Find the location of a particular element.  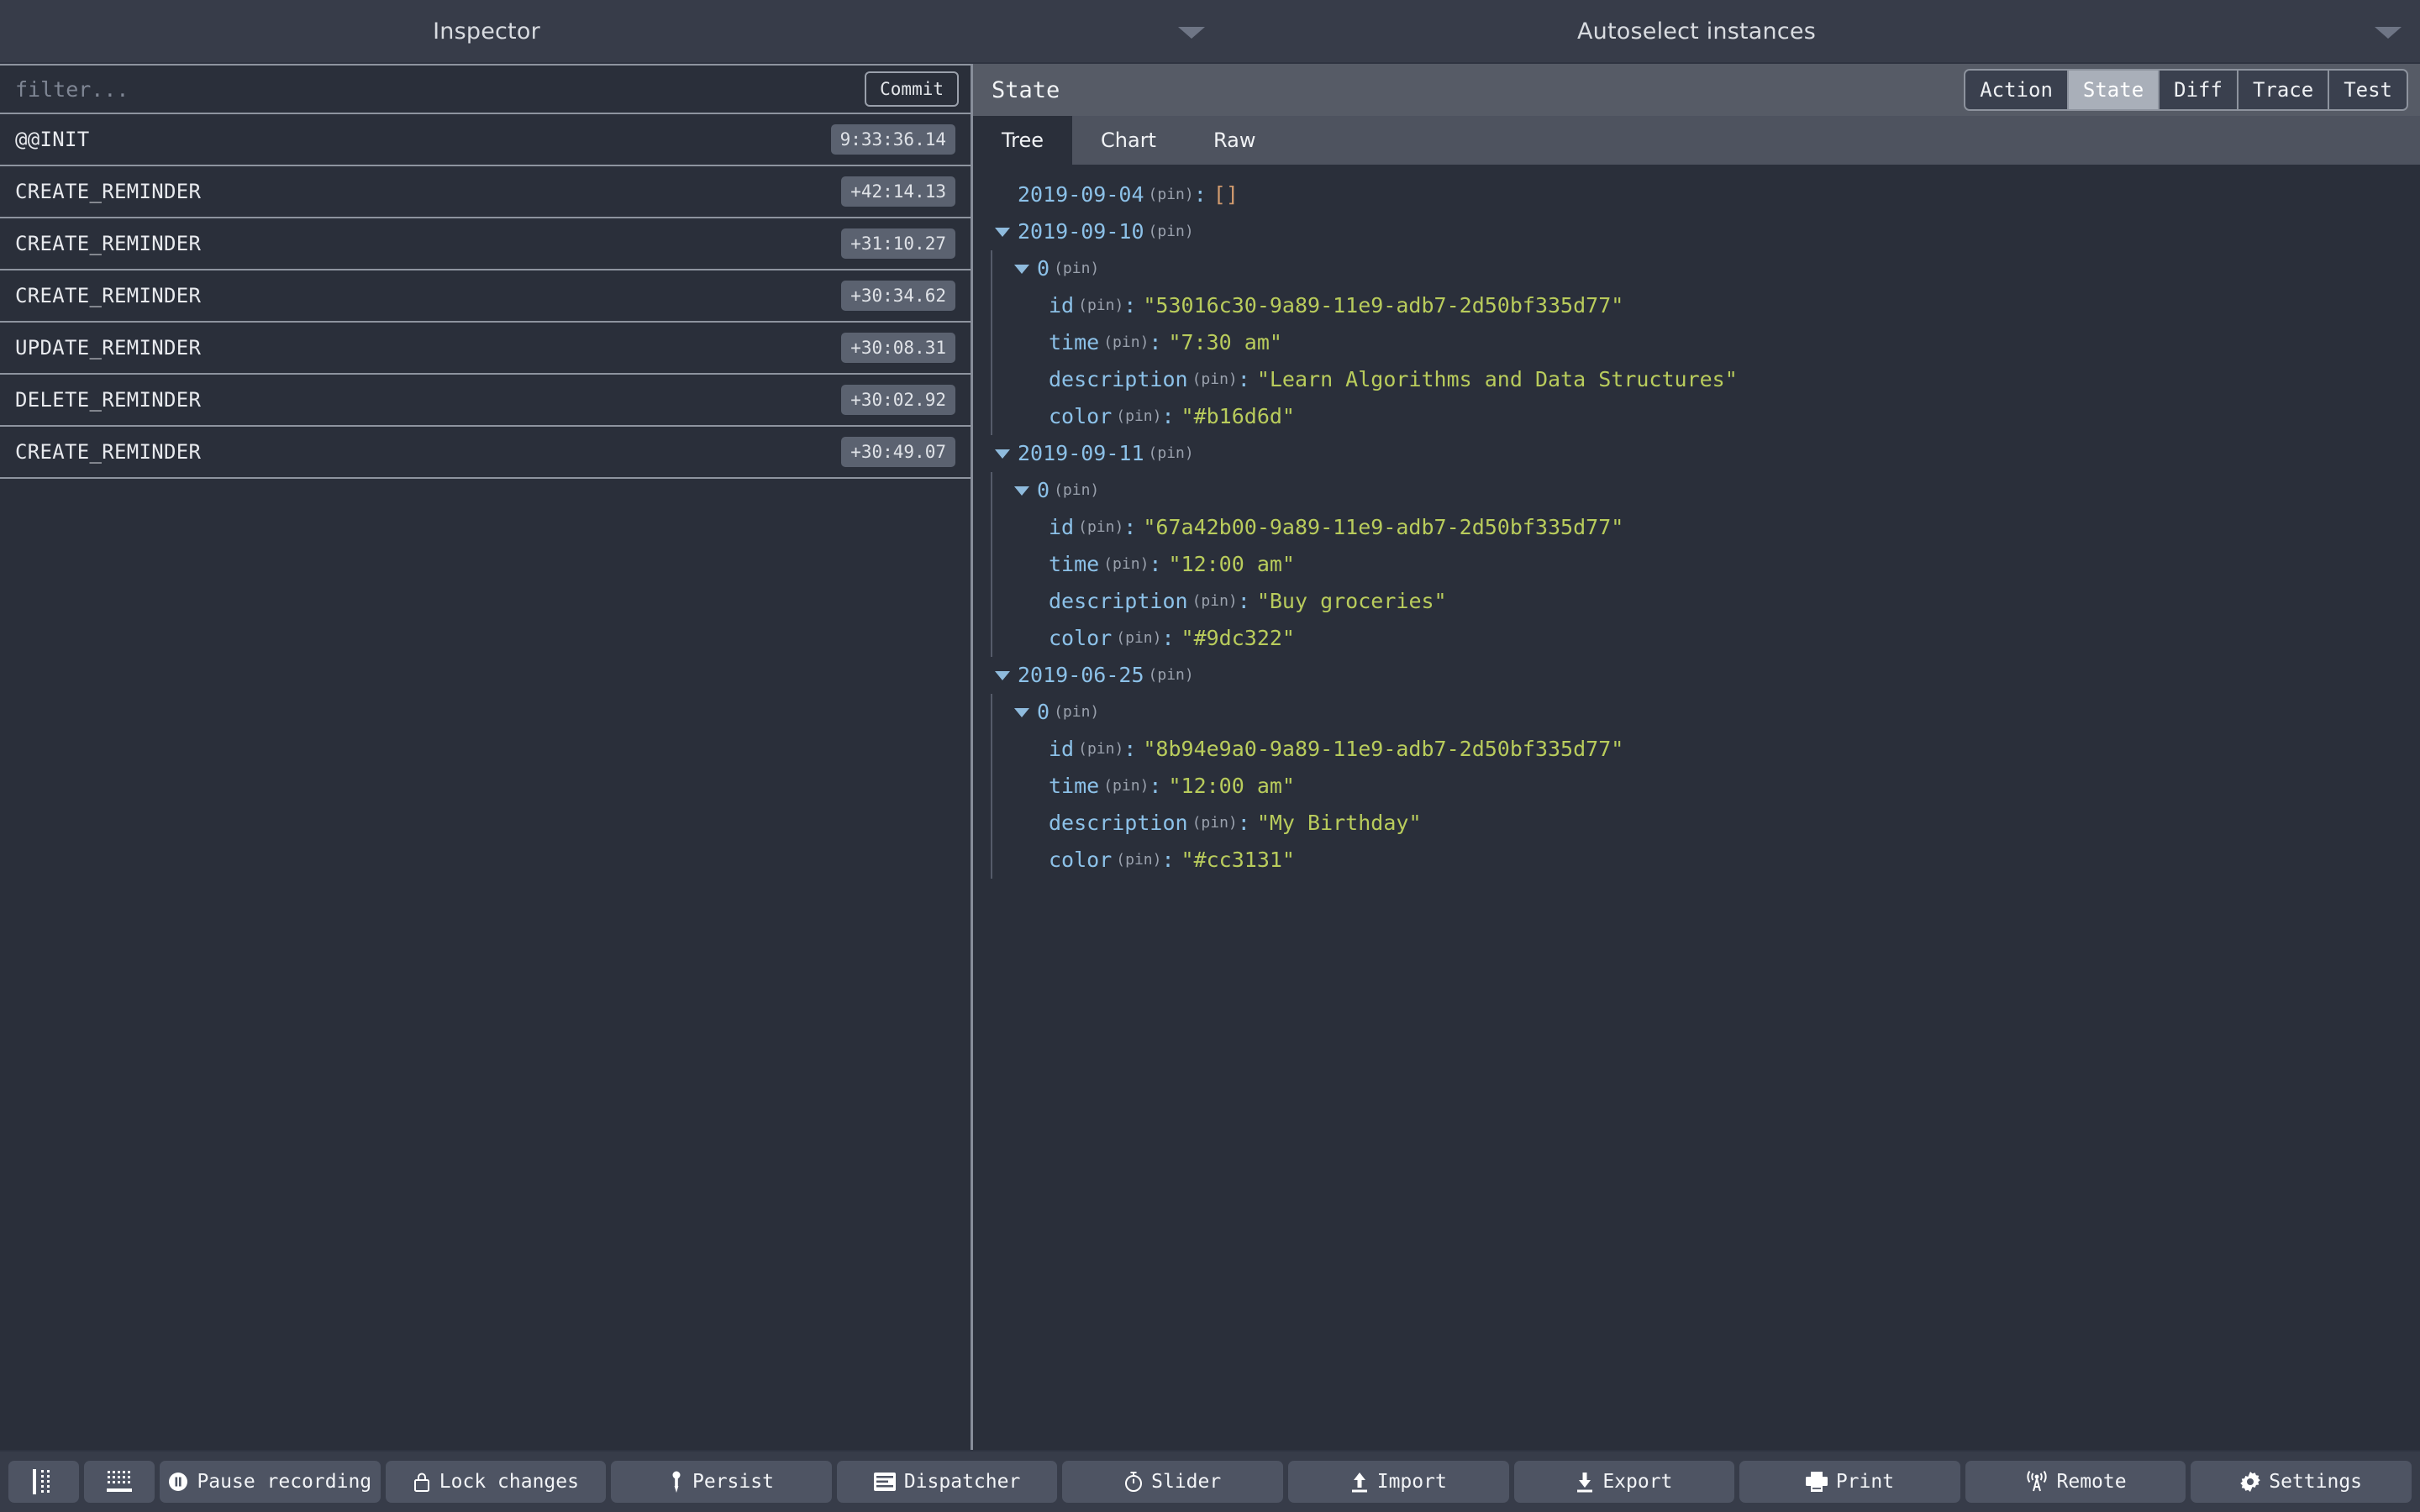

upload-icon is located at coordinates (1359, 1482).